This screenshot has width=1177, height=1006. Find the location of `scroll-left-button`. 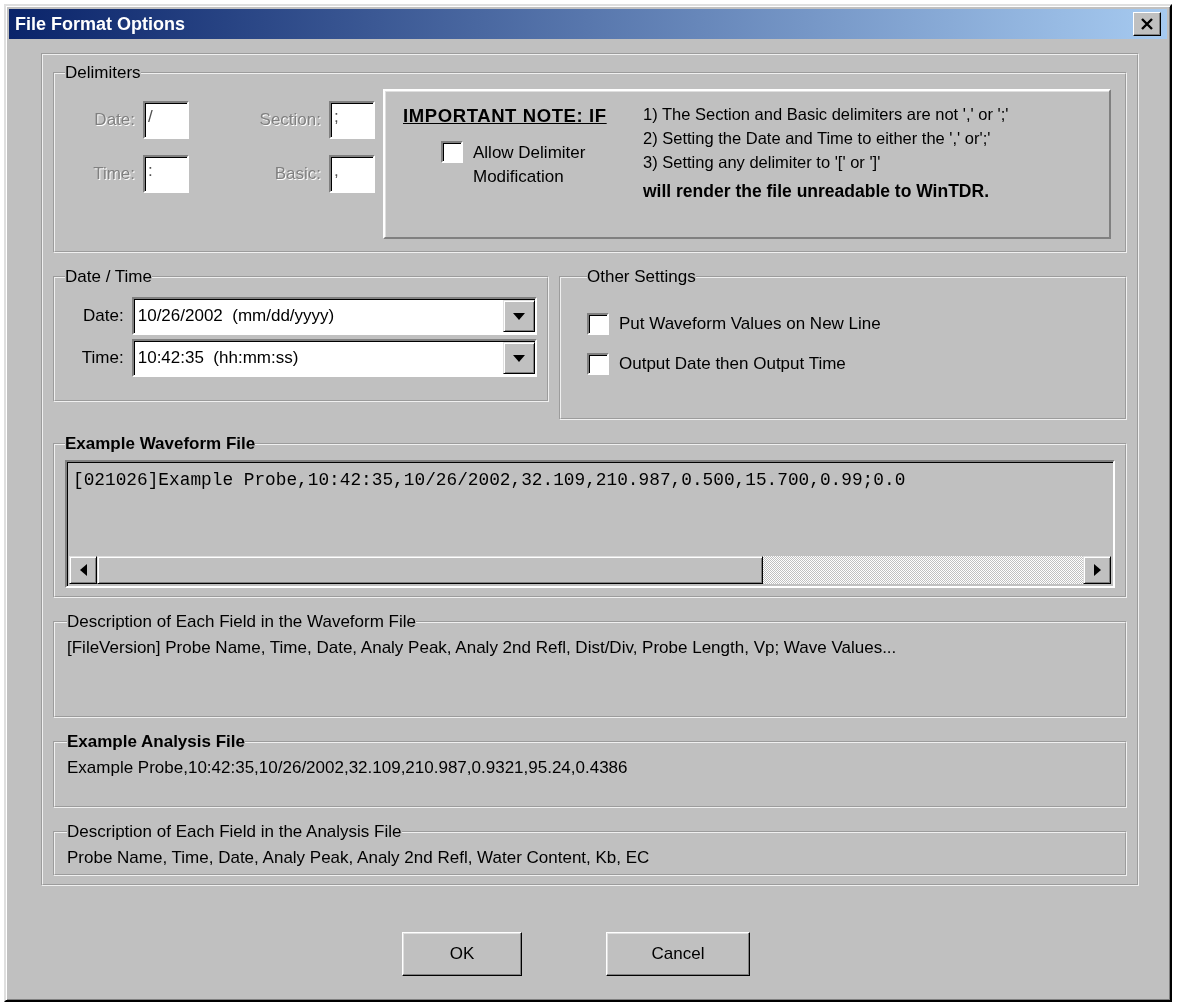

scroll-left-button is located at coordinates (83, 570).